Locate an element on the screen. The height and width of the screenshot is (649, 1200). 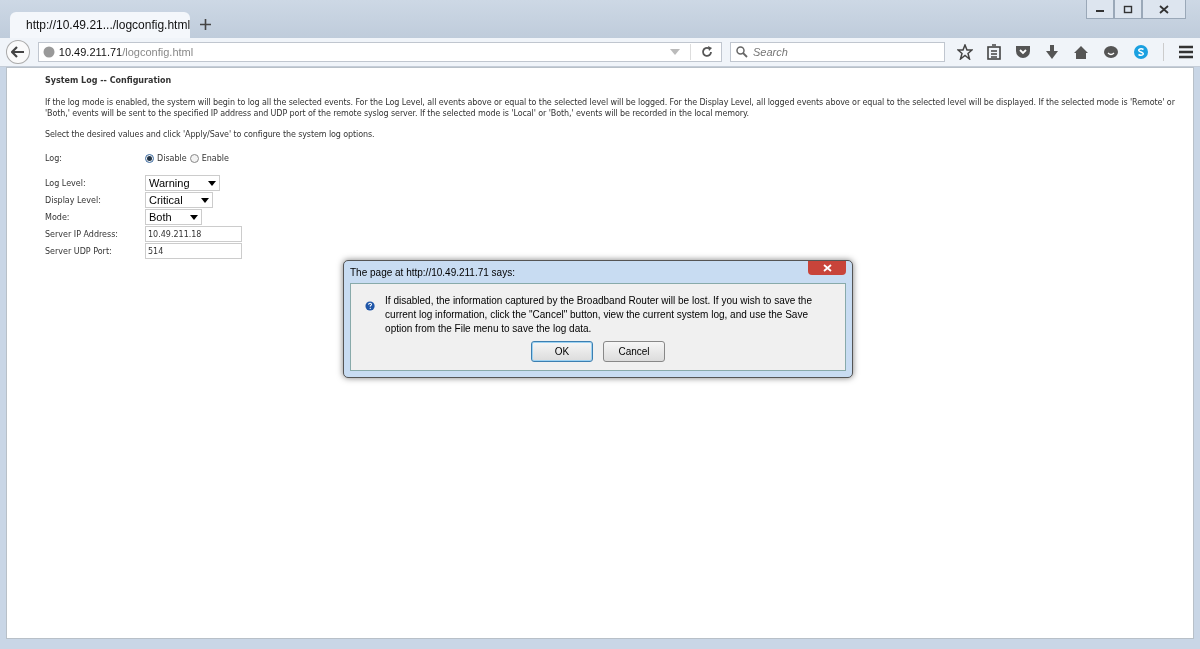
field-label: Display Level: is located at coordinates (73, 200).